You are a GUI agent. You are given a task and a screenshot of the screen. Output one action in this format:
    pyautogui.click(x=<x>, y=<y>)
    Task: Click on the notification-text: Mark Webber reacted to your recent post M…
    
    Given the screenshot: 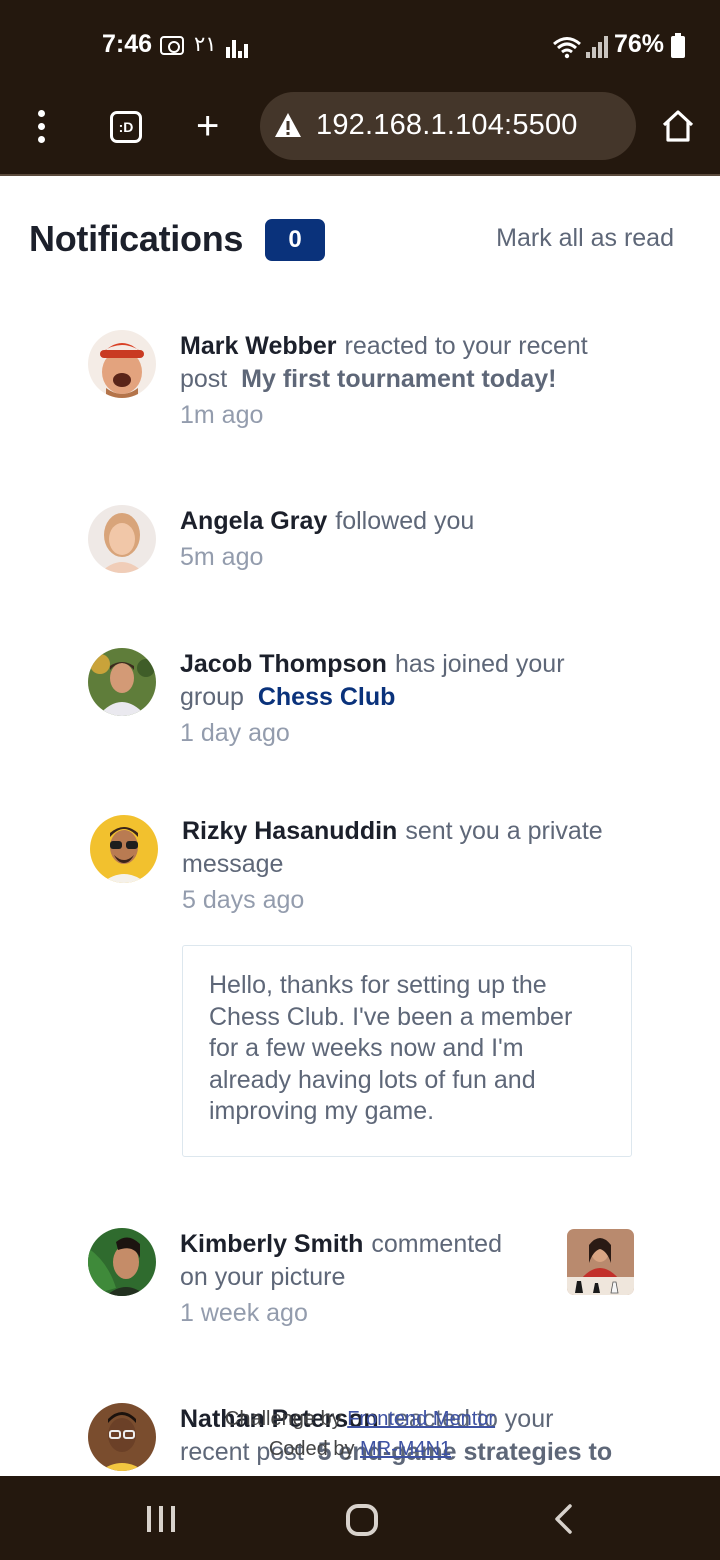 What is the action you would take?
    pyautogui.click(x=404, y=381)
    